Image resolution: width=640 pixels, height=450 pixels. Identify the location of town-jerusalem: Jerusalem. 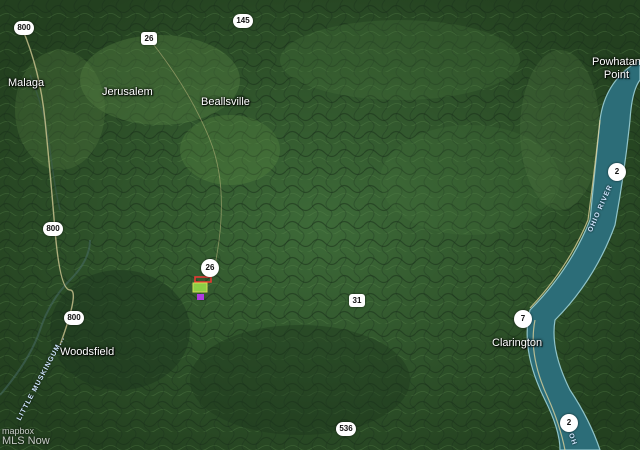
(127, 92).